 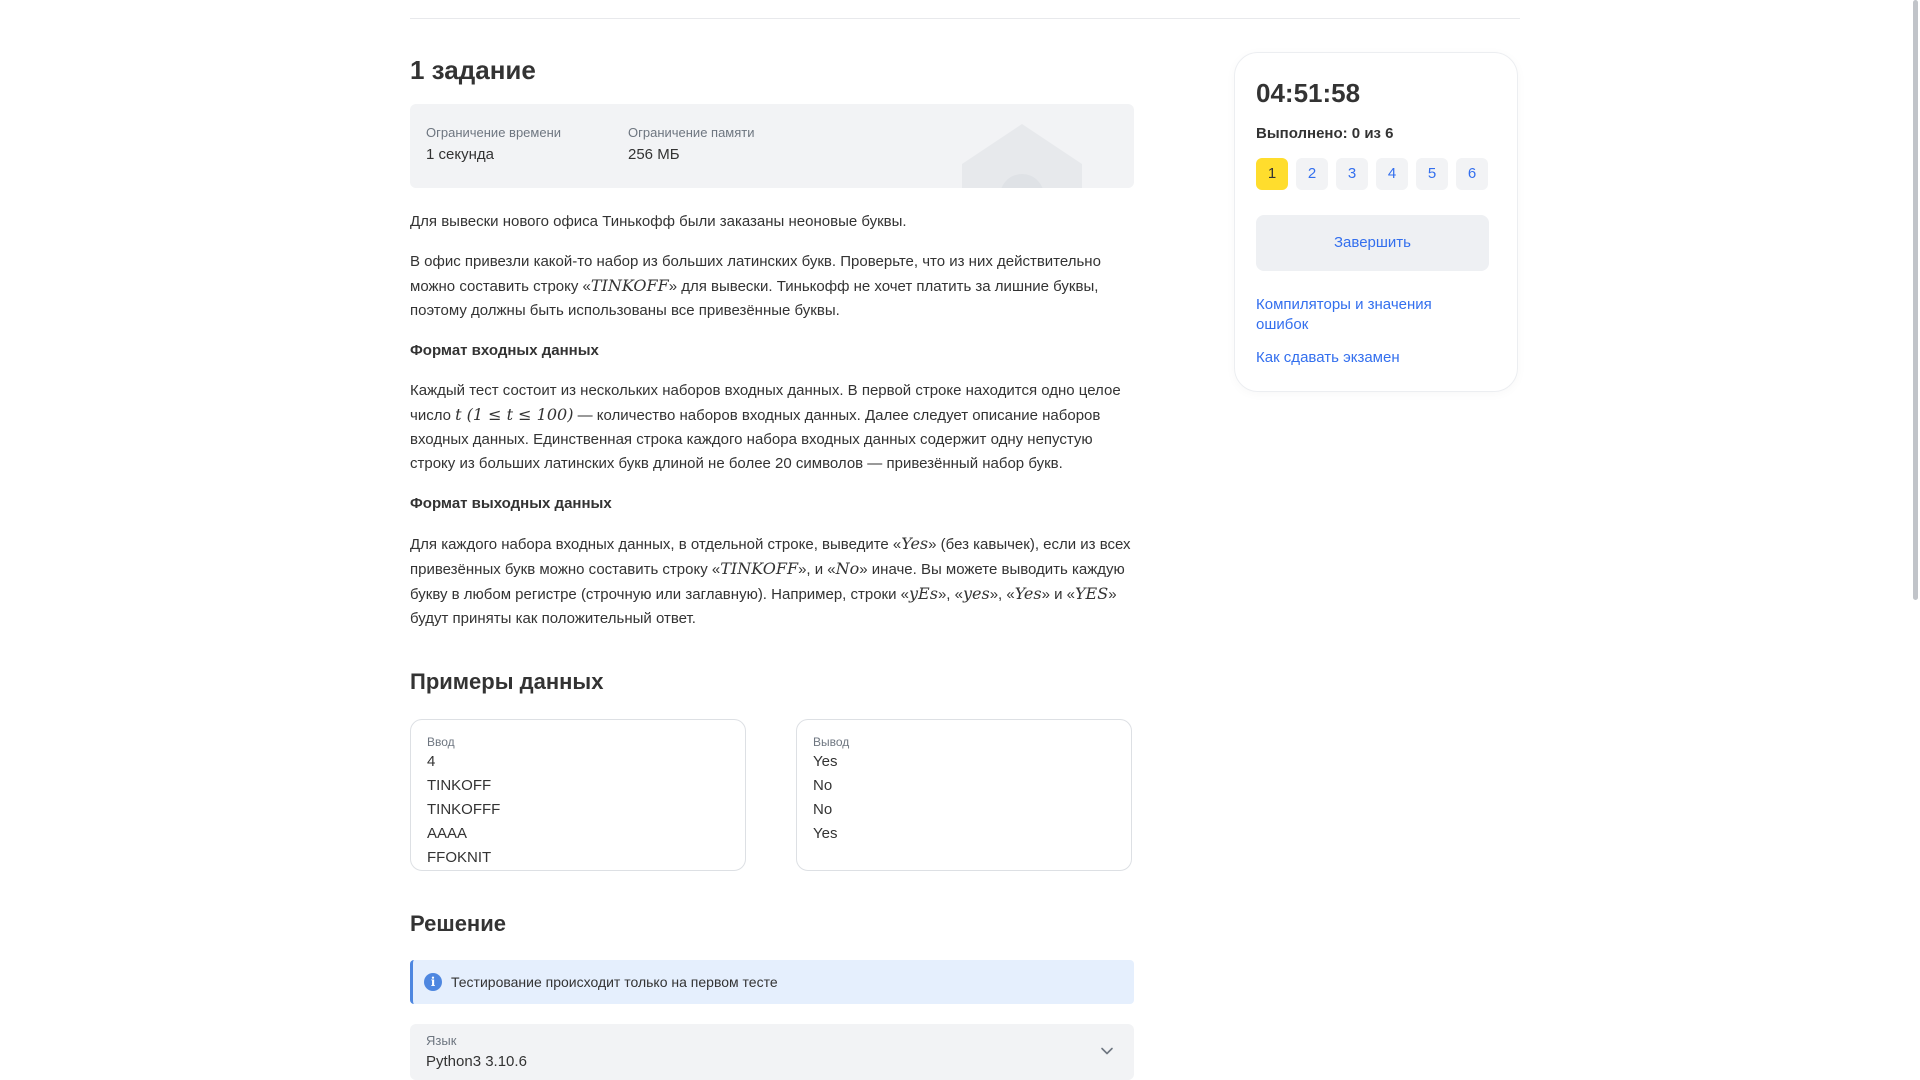 What do you see at coordinates (511, 503) in the screenshot?
I see `output-format-heading: Формат выходных данных` at bounding box center [511, 503].